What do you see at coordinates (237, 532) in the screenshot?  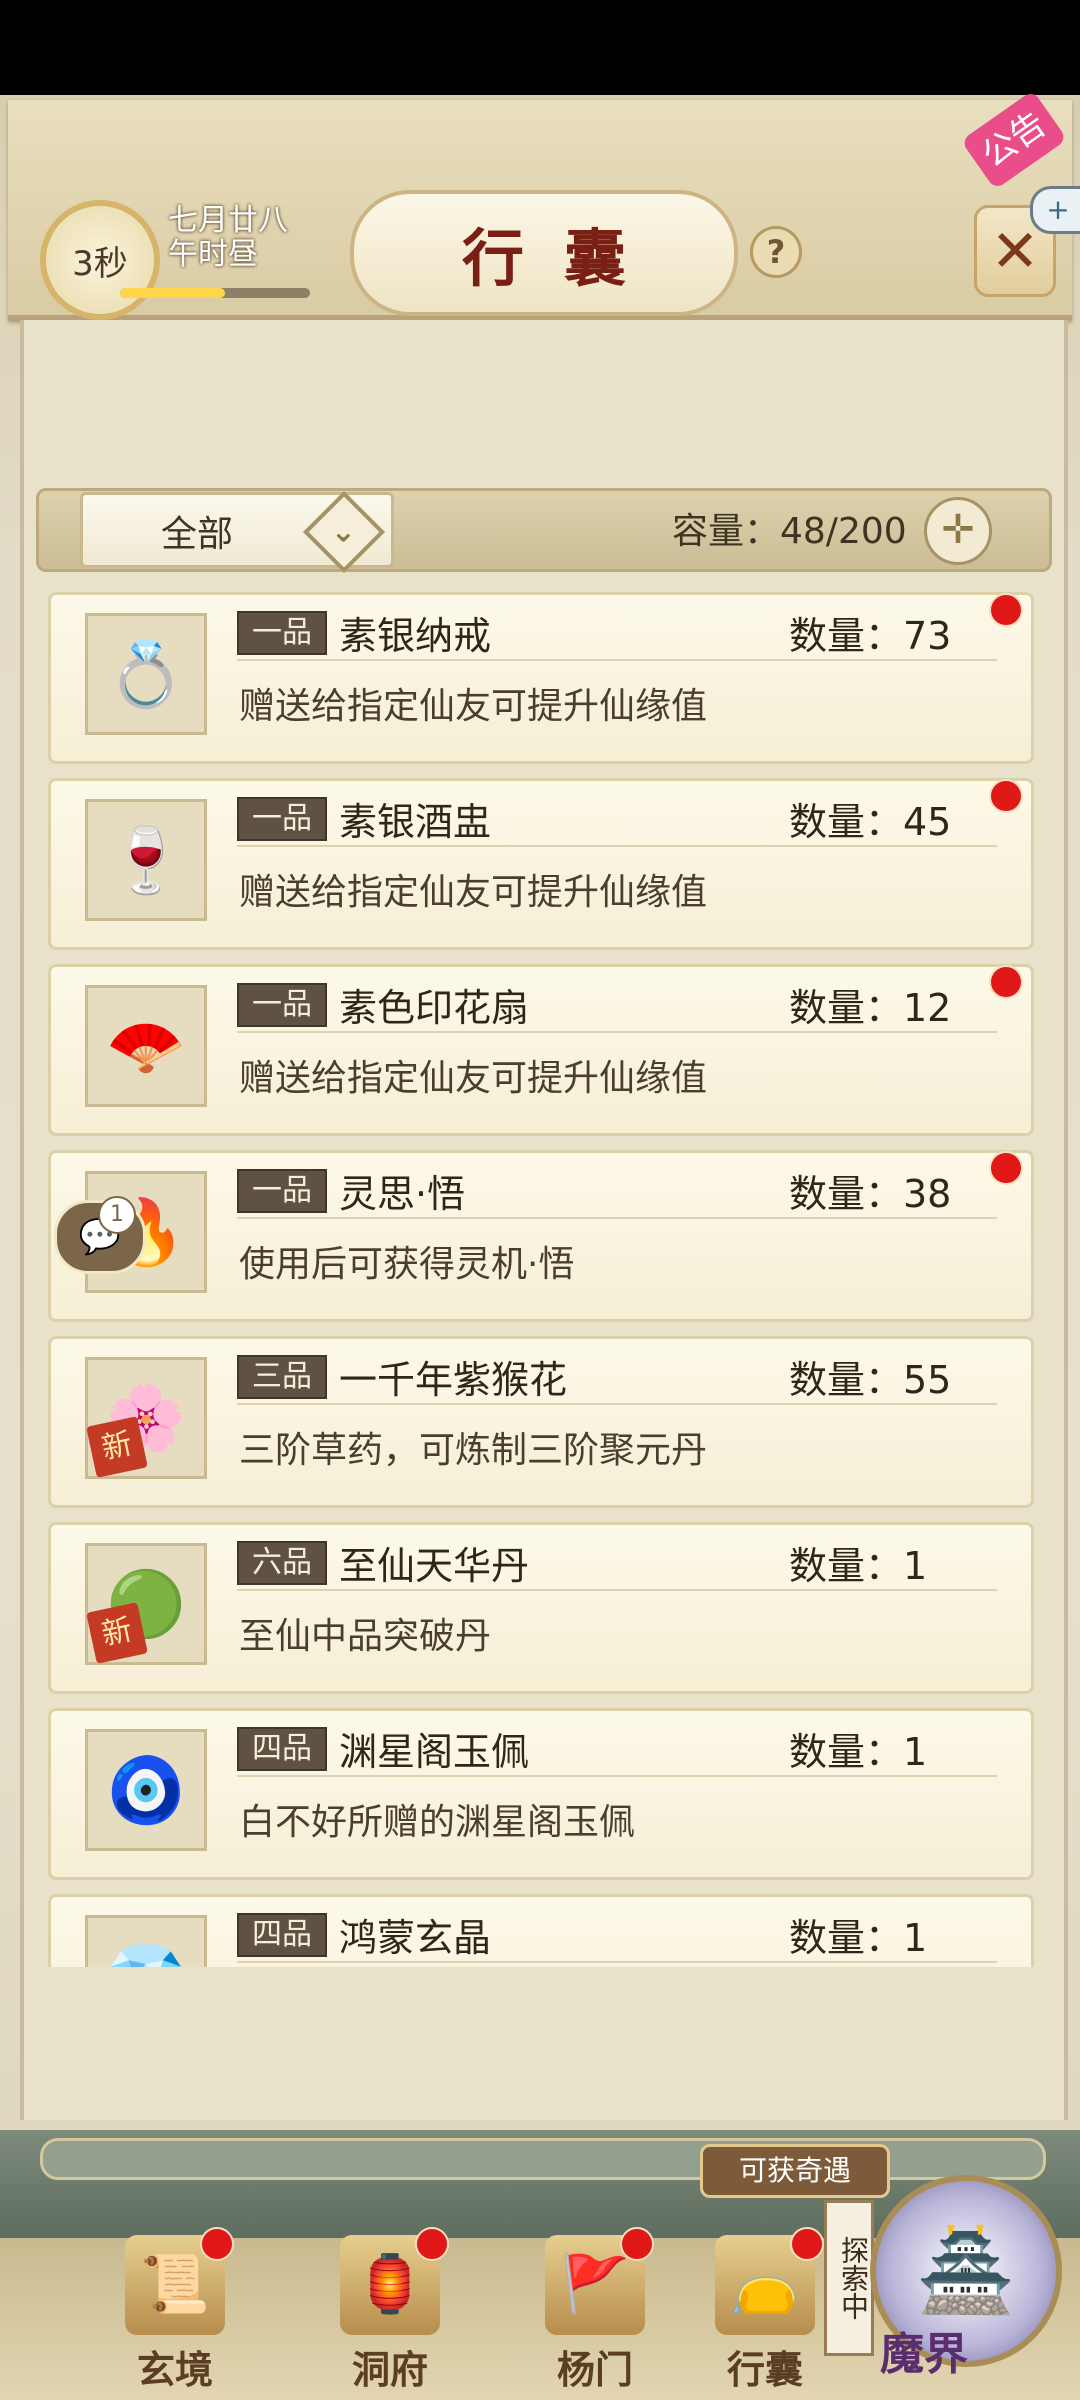 I see `category-dropdown: 全部 ⌄` at bounding box center [237, 532].